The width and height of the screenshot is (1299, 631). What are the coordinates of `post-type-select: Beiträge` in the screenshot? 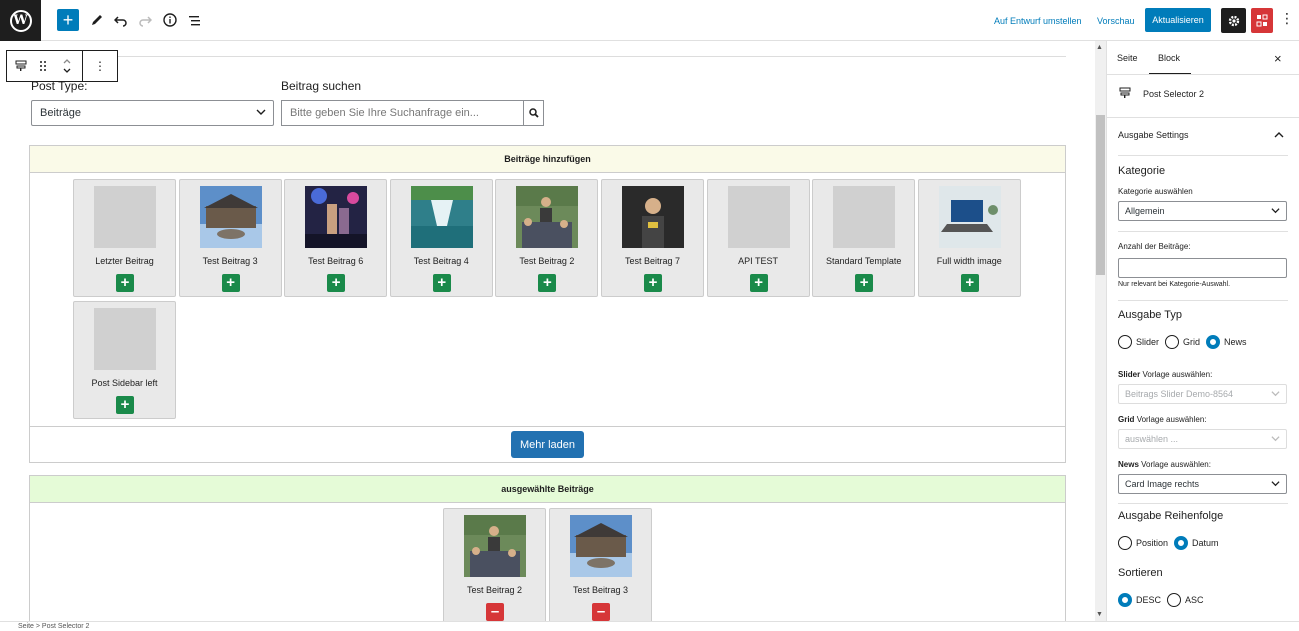 It's located at (152, 113).